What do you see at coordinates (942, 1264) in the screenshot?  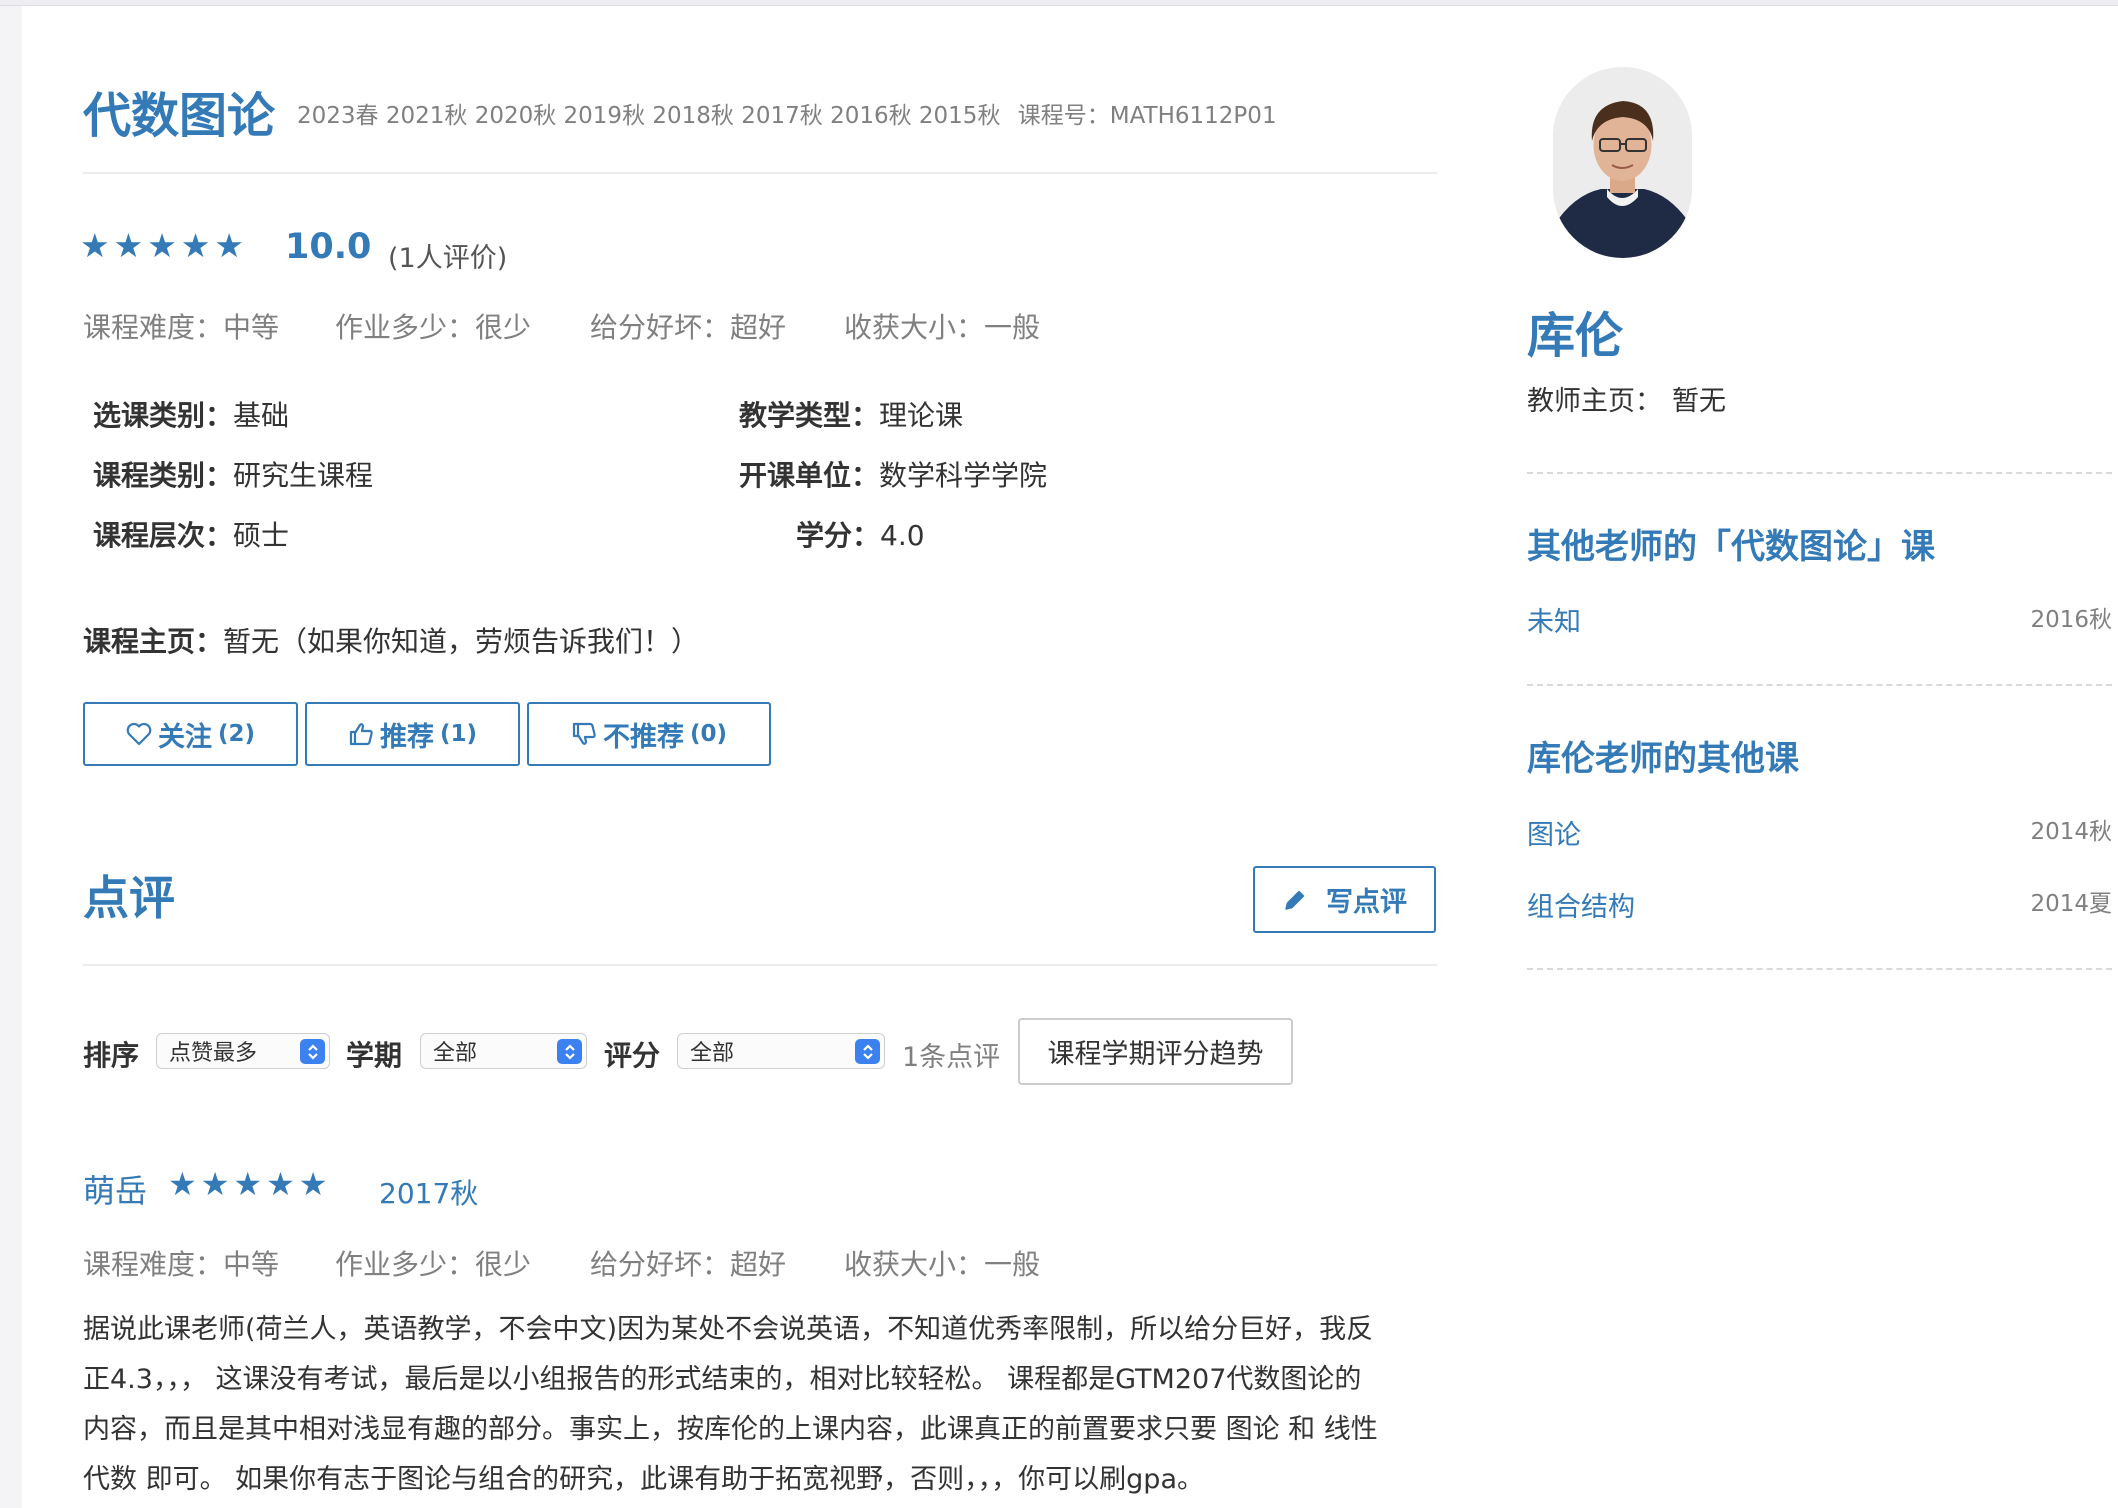 I see `review-metric-gain: 收获大小：一般` at bounding box center [942, 1264].